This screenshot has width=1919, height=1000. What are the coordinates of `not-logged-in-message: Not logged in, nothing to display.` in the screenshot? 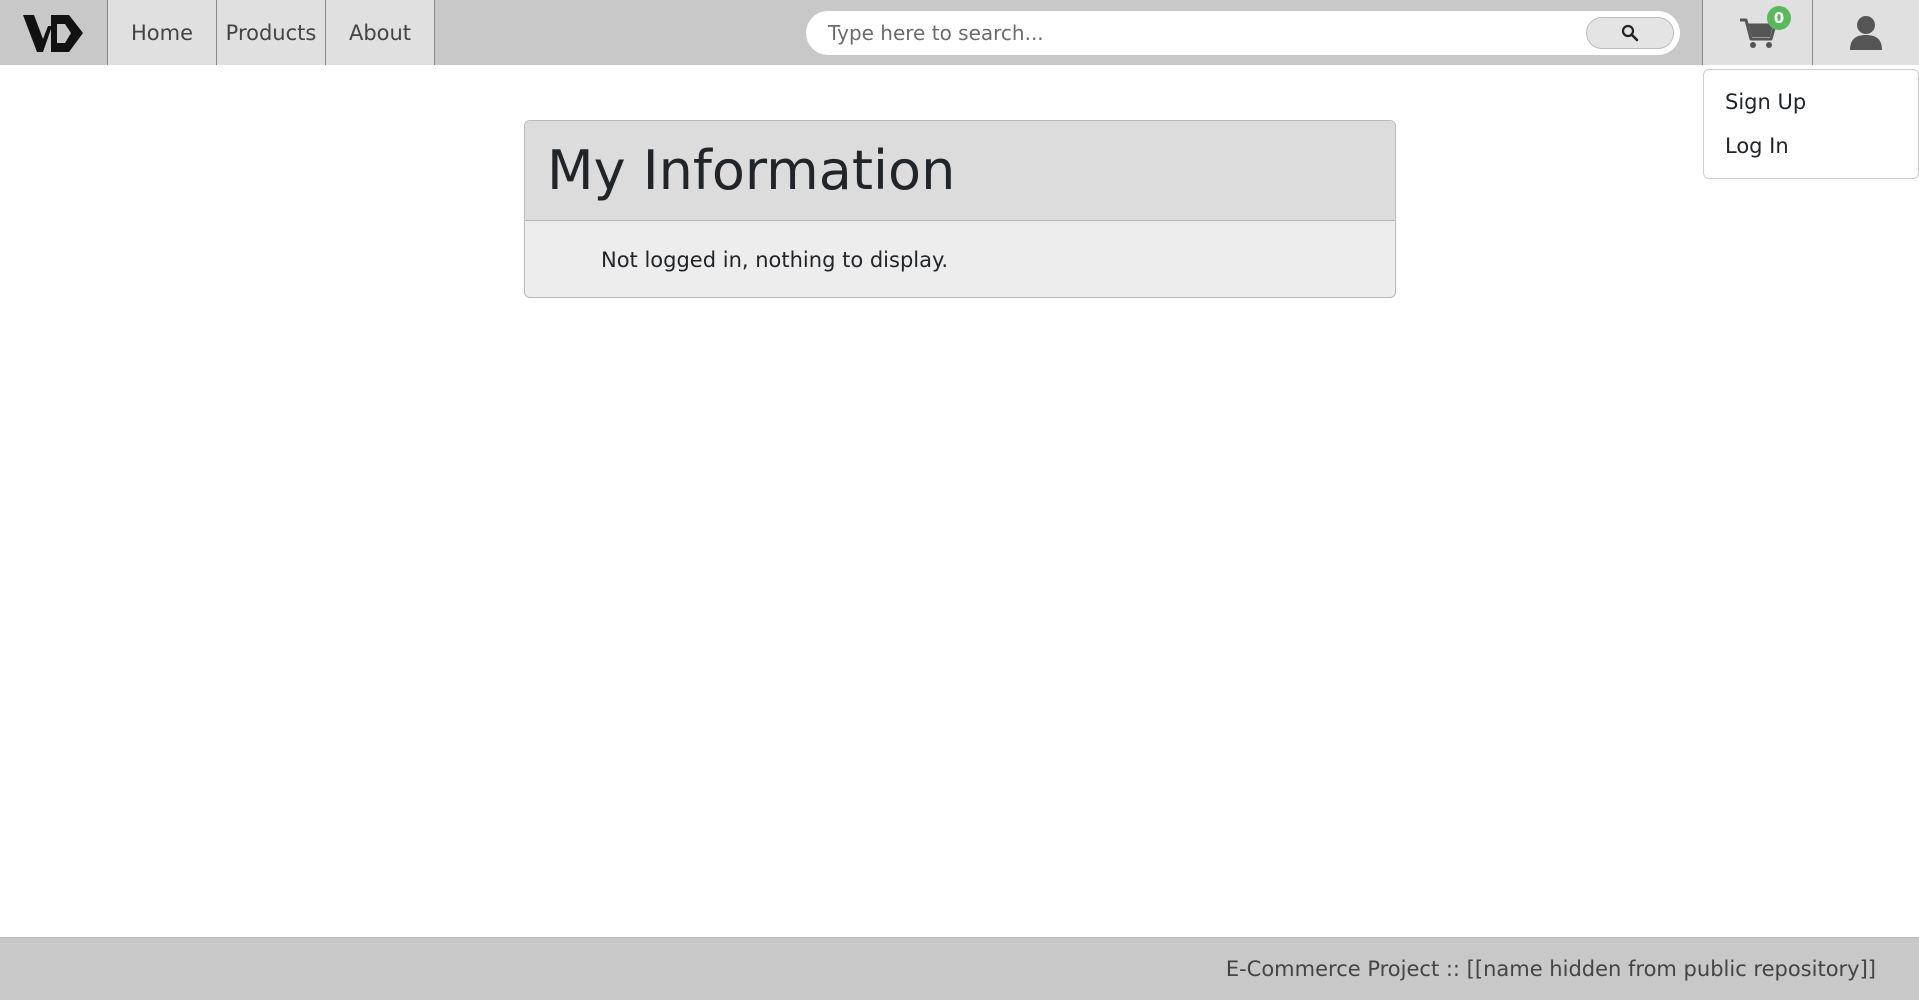 It's located at (775, 259).